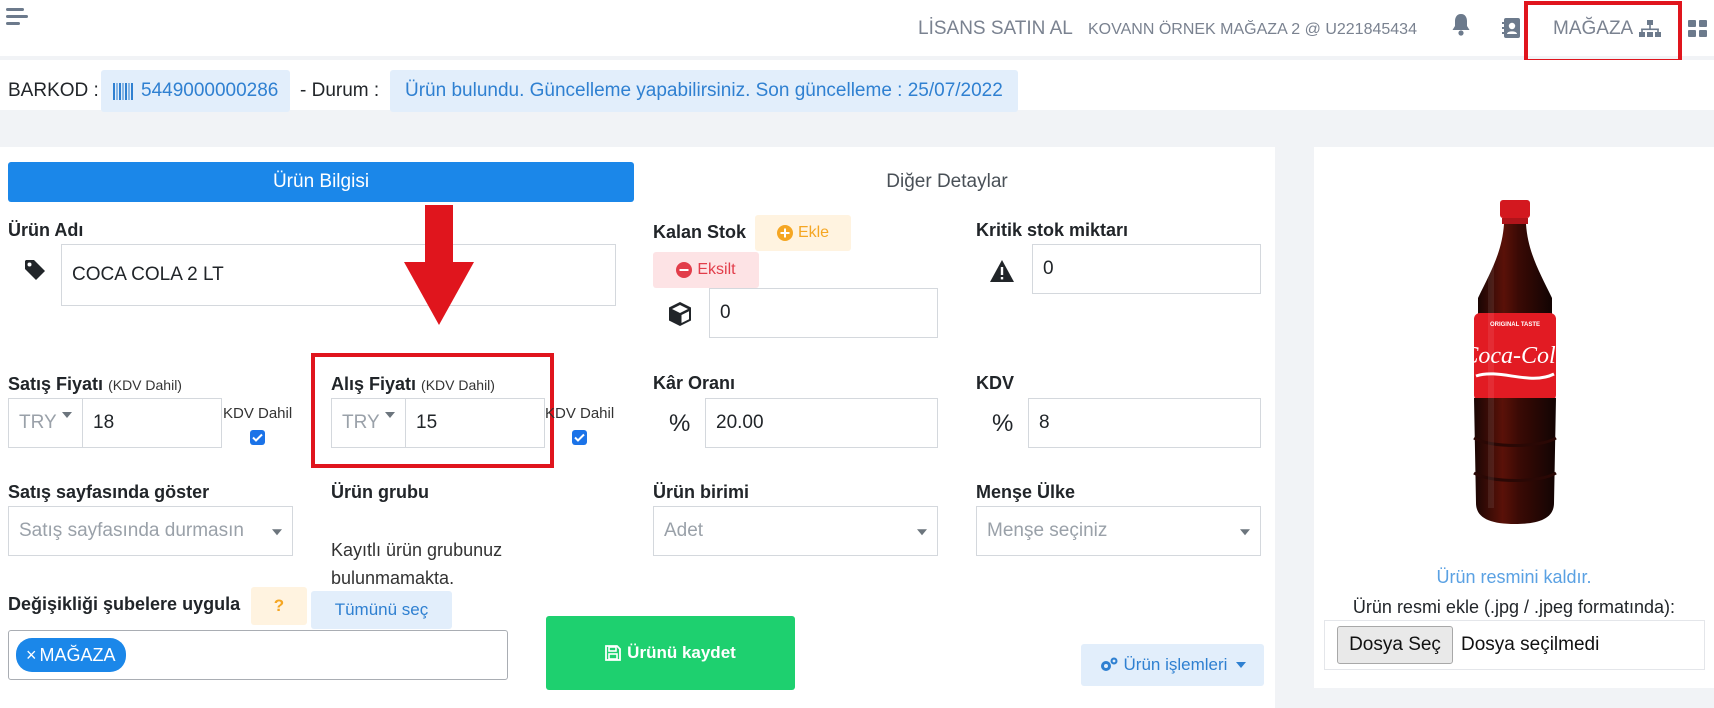 Image resolution: width=1714 pixels, height=708 pixels. Describe the element at coordinates (145, 385) in the screenshot. I see `sale-price-note: (KDV Dahil)` at that location.